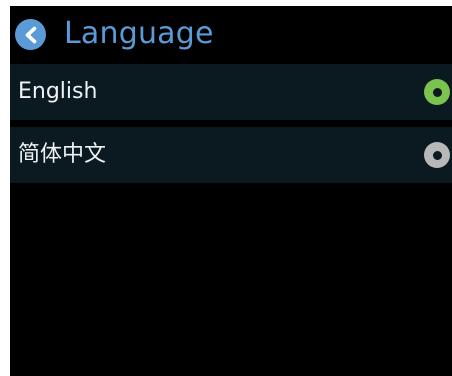  Describe the element at coordinates (139, 33) in the screenshot. I see `page-title: Language` at that location.